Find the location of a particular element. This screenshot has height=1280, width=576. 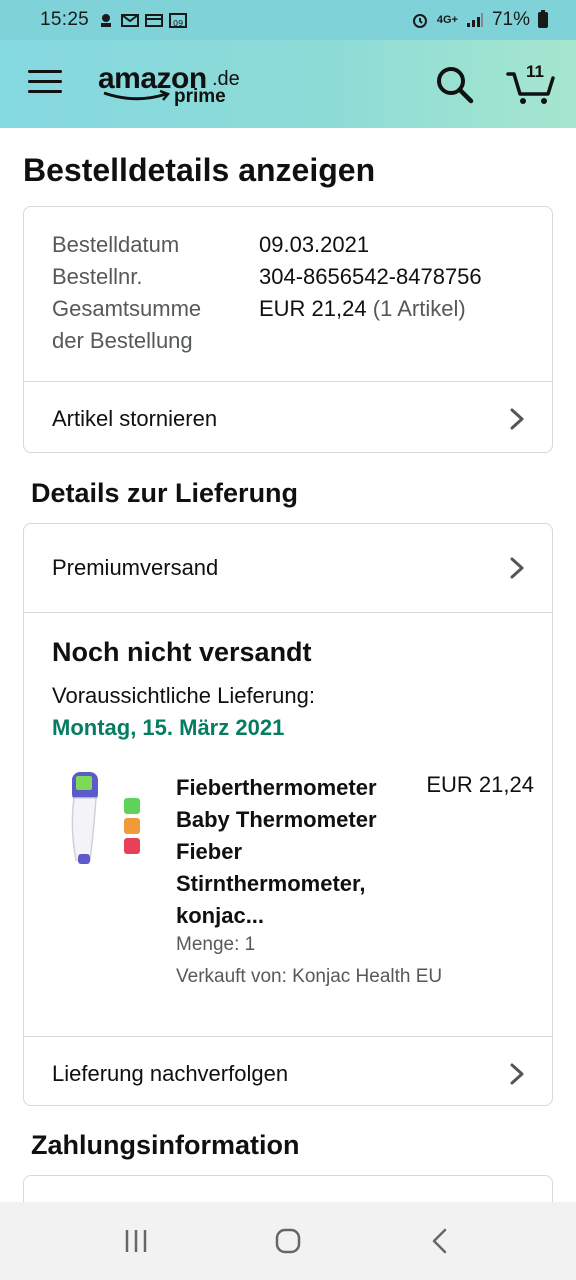

recents-button is located at coordinates (136, 1241).